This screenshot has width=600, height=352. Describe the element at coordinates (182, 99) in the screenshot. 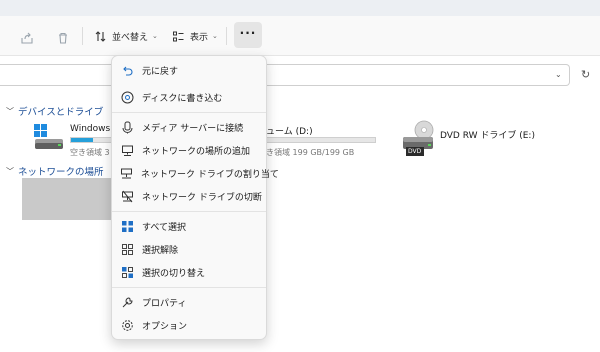

I see `menu-item-label: ディスクに書き込む` at that location.